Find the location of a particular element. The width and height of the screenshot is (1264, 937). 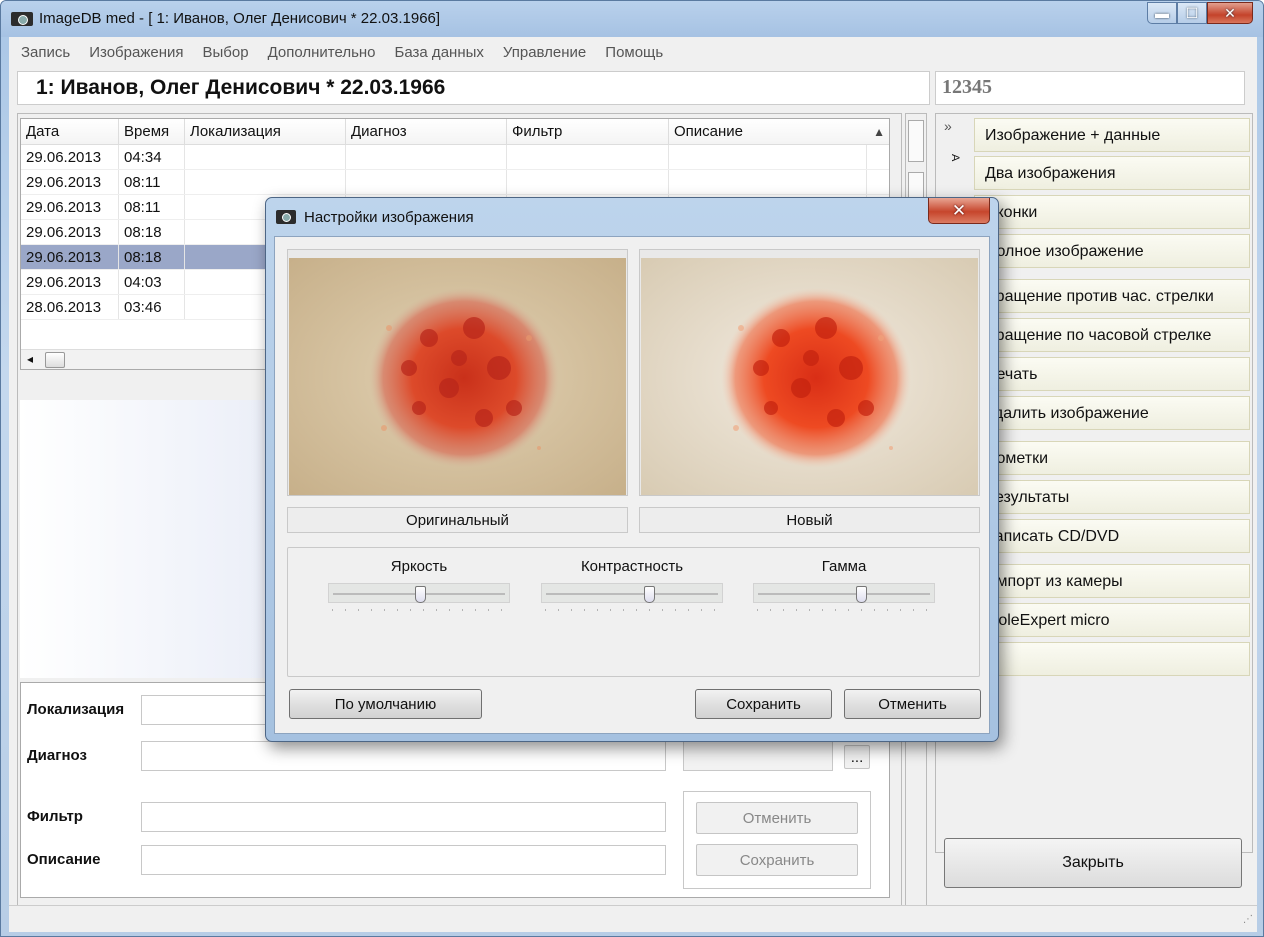

brightness-label: Яркость is located at coordinates (419, 566).